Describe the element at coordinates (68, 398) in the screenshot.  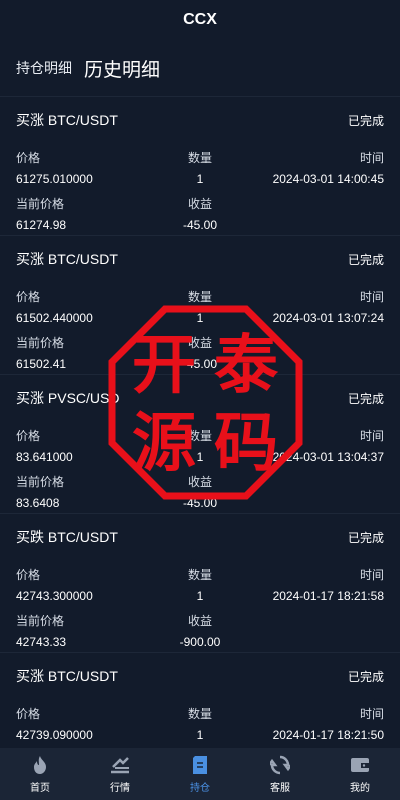
I see `order-pair: 买涨 PVSC/USD` at that location.